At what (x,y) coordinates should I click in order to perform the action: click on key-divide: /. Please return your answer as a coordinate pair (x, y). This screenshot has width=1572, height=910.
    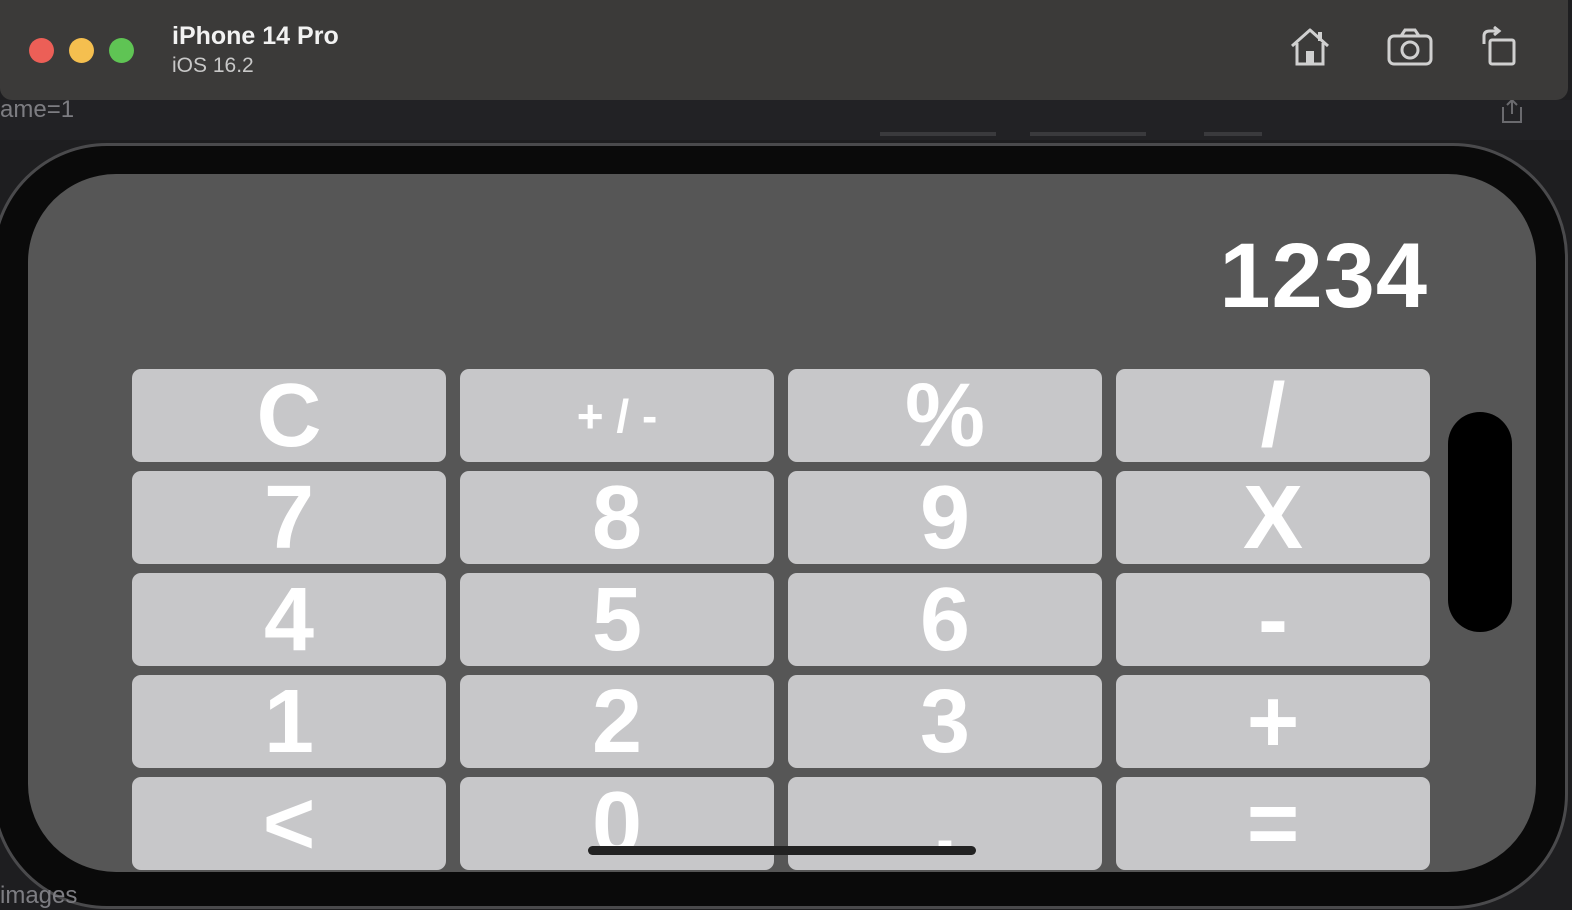
    Looking at the image, I should click on (1273, 415).